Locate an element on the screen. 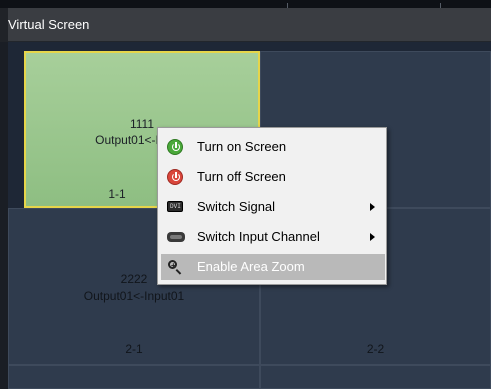  panel-title: Virtual Screen is located at coordinates (49, 24).